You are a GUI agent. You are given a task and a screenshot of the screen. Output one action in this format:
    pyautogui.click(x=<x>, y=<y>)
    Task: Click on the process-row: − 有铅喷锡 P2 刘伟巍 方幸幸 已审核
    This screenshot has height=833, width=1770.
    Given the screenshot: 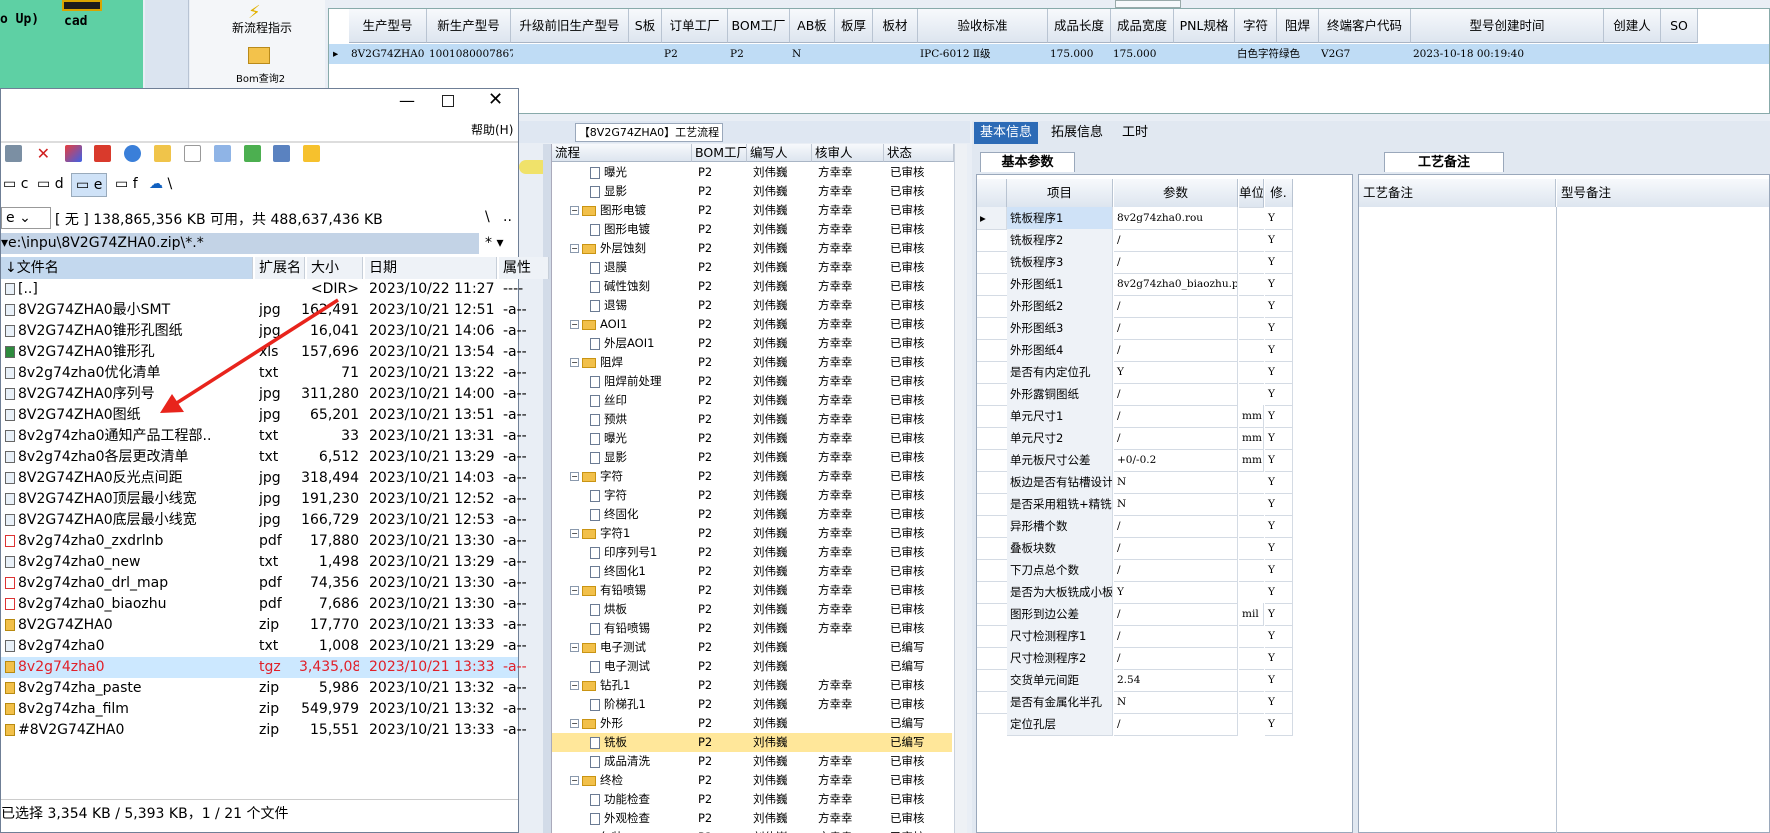 What is the action you would take?
    pyautogui.click(x=752, y=590)
    